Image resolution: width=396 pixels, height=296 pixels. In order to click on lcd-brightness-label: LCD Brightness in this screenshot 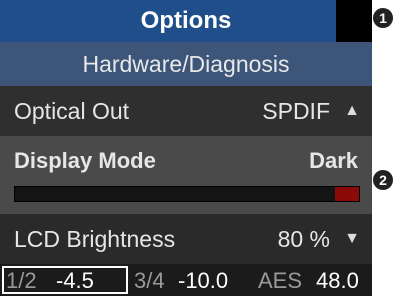, I will do `click(95, 239)`.